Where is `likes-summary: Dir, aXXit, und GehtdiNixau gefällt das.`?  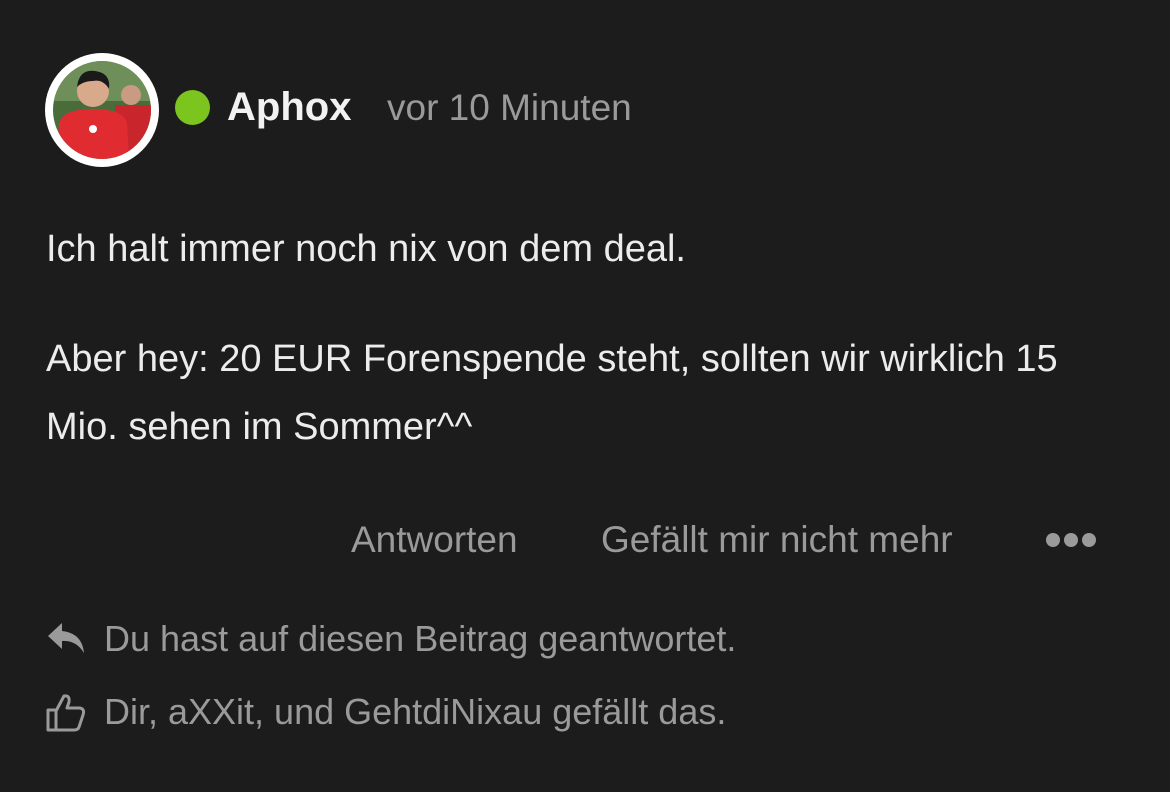 likes-summary: Dir, aXXit, und GehtdiNixau gefällt das. is located at coordinates (385, 712).